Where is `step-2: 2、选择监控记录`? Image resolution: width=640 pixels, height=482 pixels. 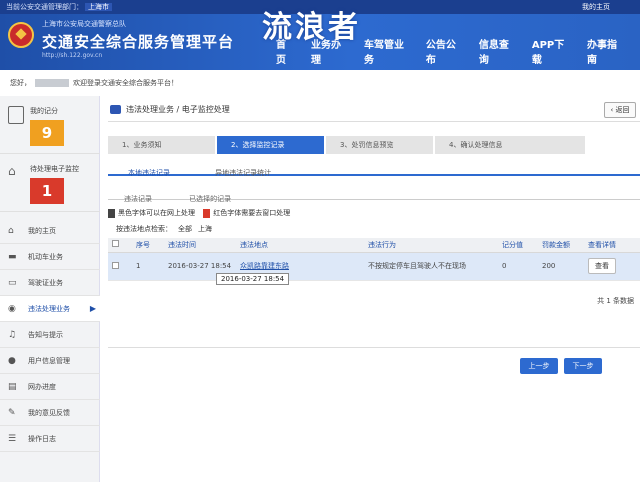
step-2: 2、选择监控记录 is located at coordinates (270, 145).